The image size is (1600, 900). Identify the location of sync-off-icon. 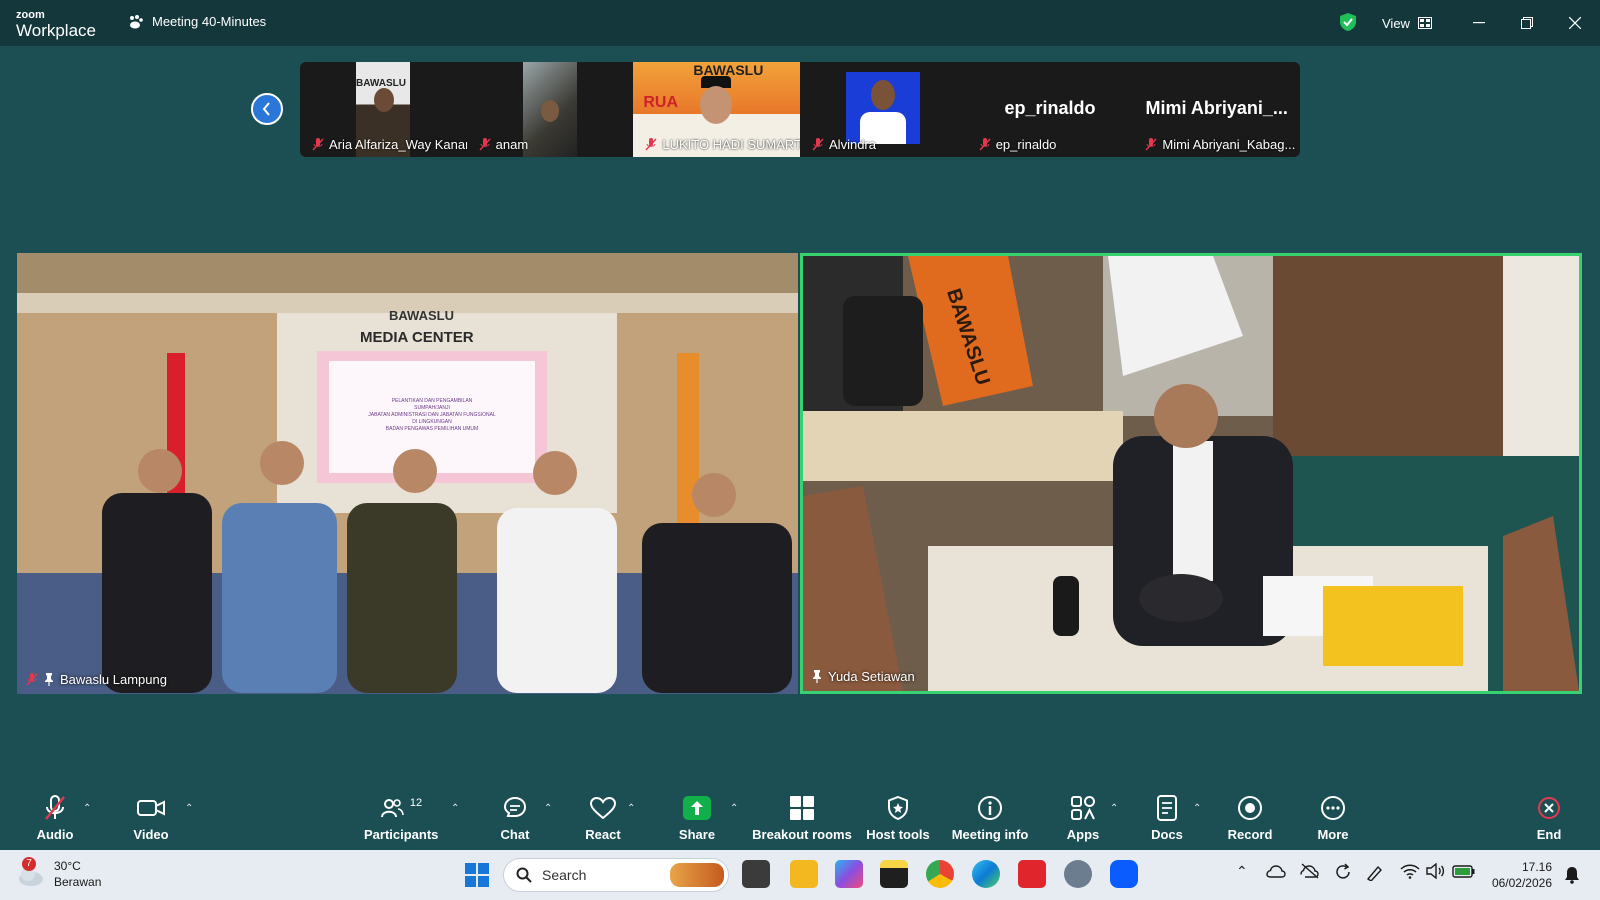
(1310, 871).